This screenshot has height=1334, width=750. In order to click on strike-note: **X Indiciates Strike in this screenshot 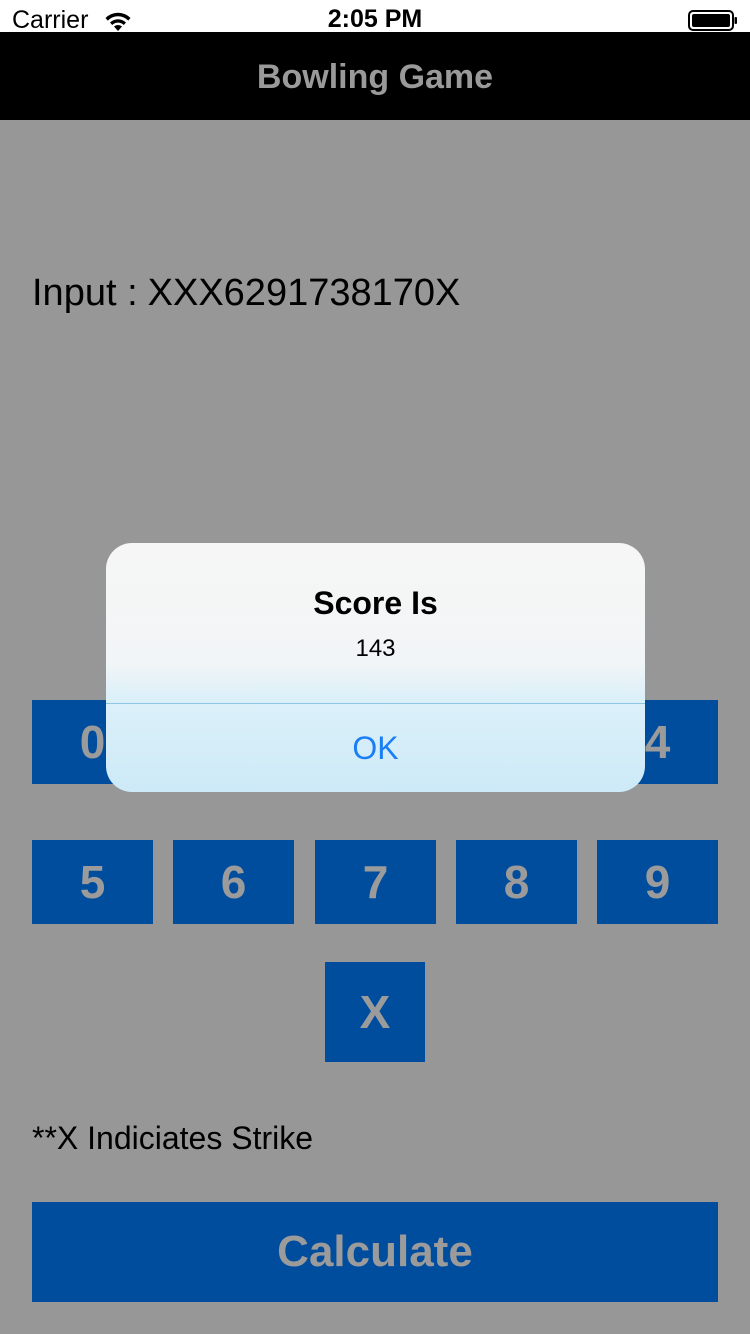, I will do `click(173, 1138)`.